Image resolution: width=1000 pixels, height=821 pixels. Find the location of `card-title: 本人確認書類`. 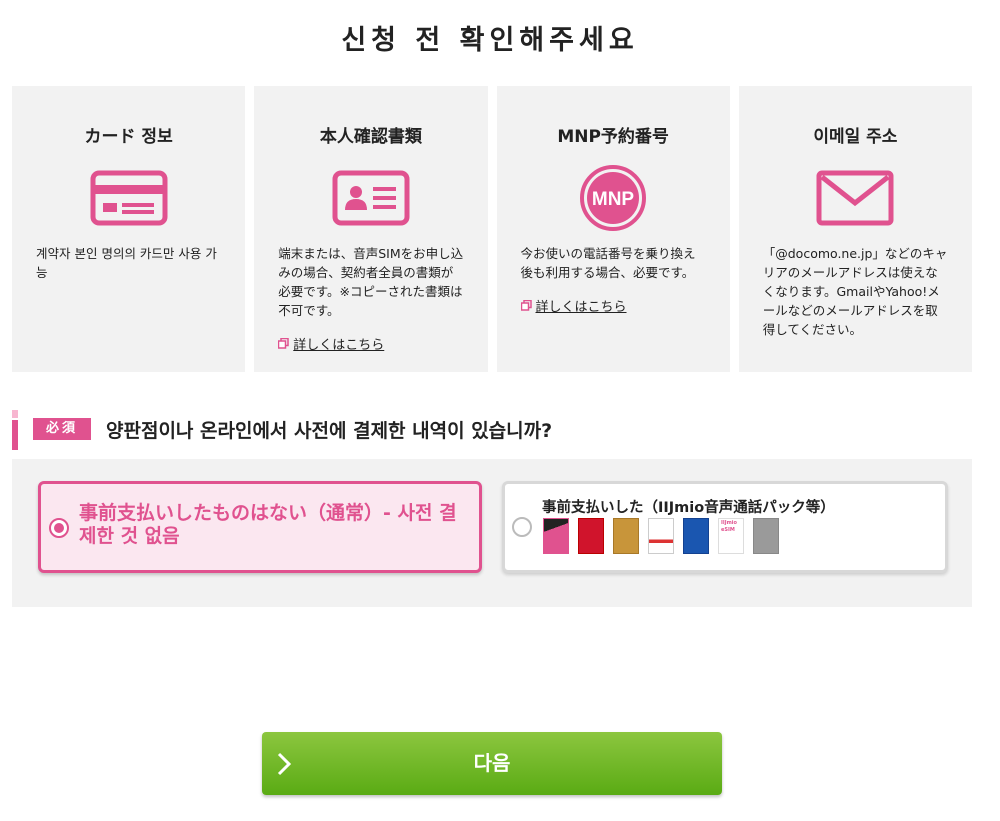

card-title: 本人確認書類 is located at coordinates (370, 137).